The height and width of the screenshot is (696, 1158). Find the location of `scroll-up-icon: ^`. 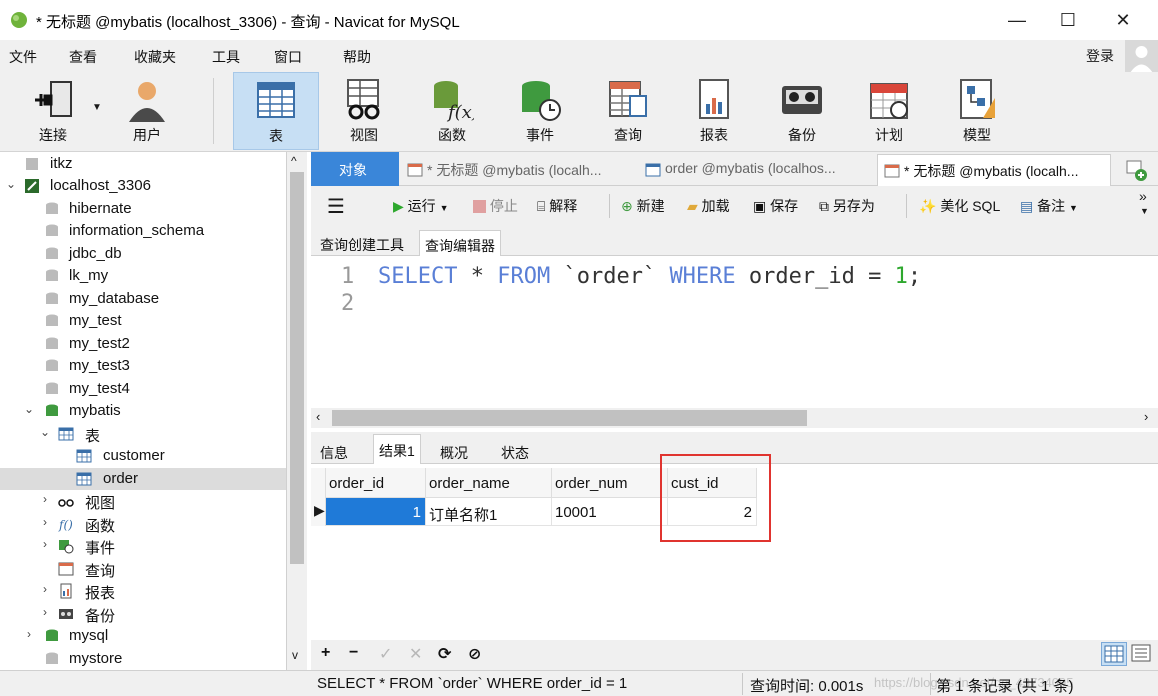

scroll-up-icon: ^ is located at coordinates (294, 161).